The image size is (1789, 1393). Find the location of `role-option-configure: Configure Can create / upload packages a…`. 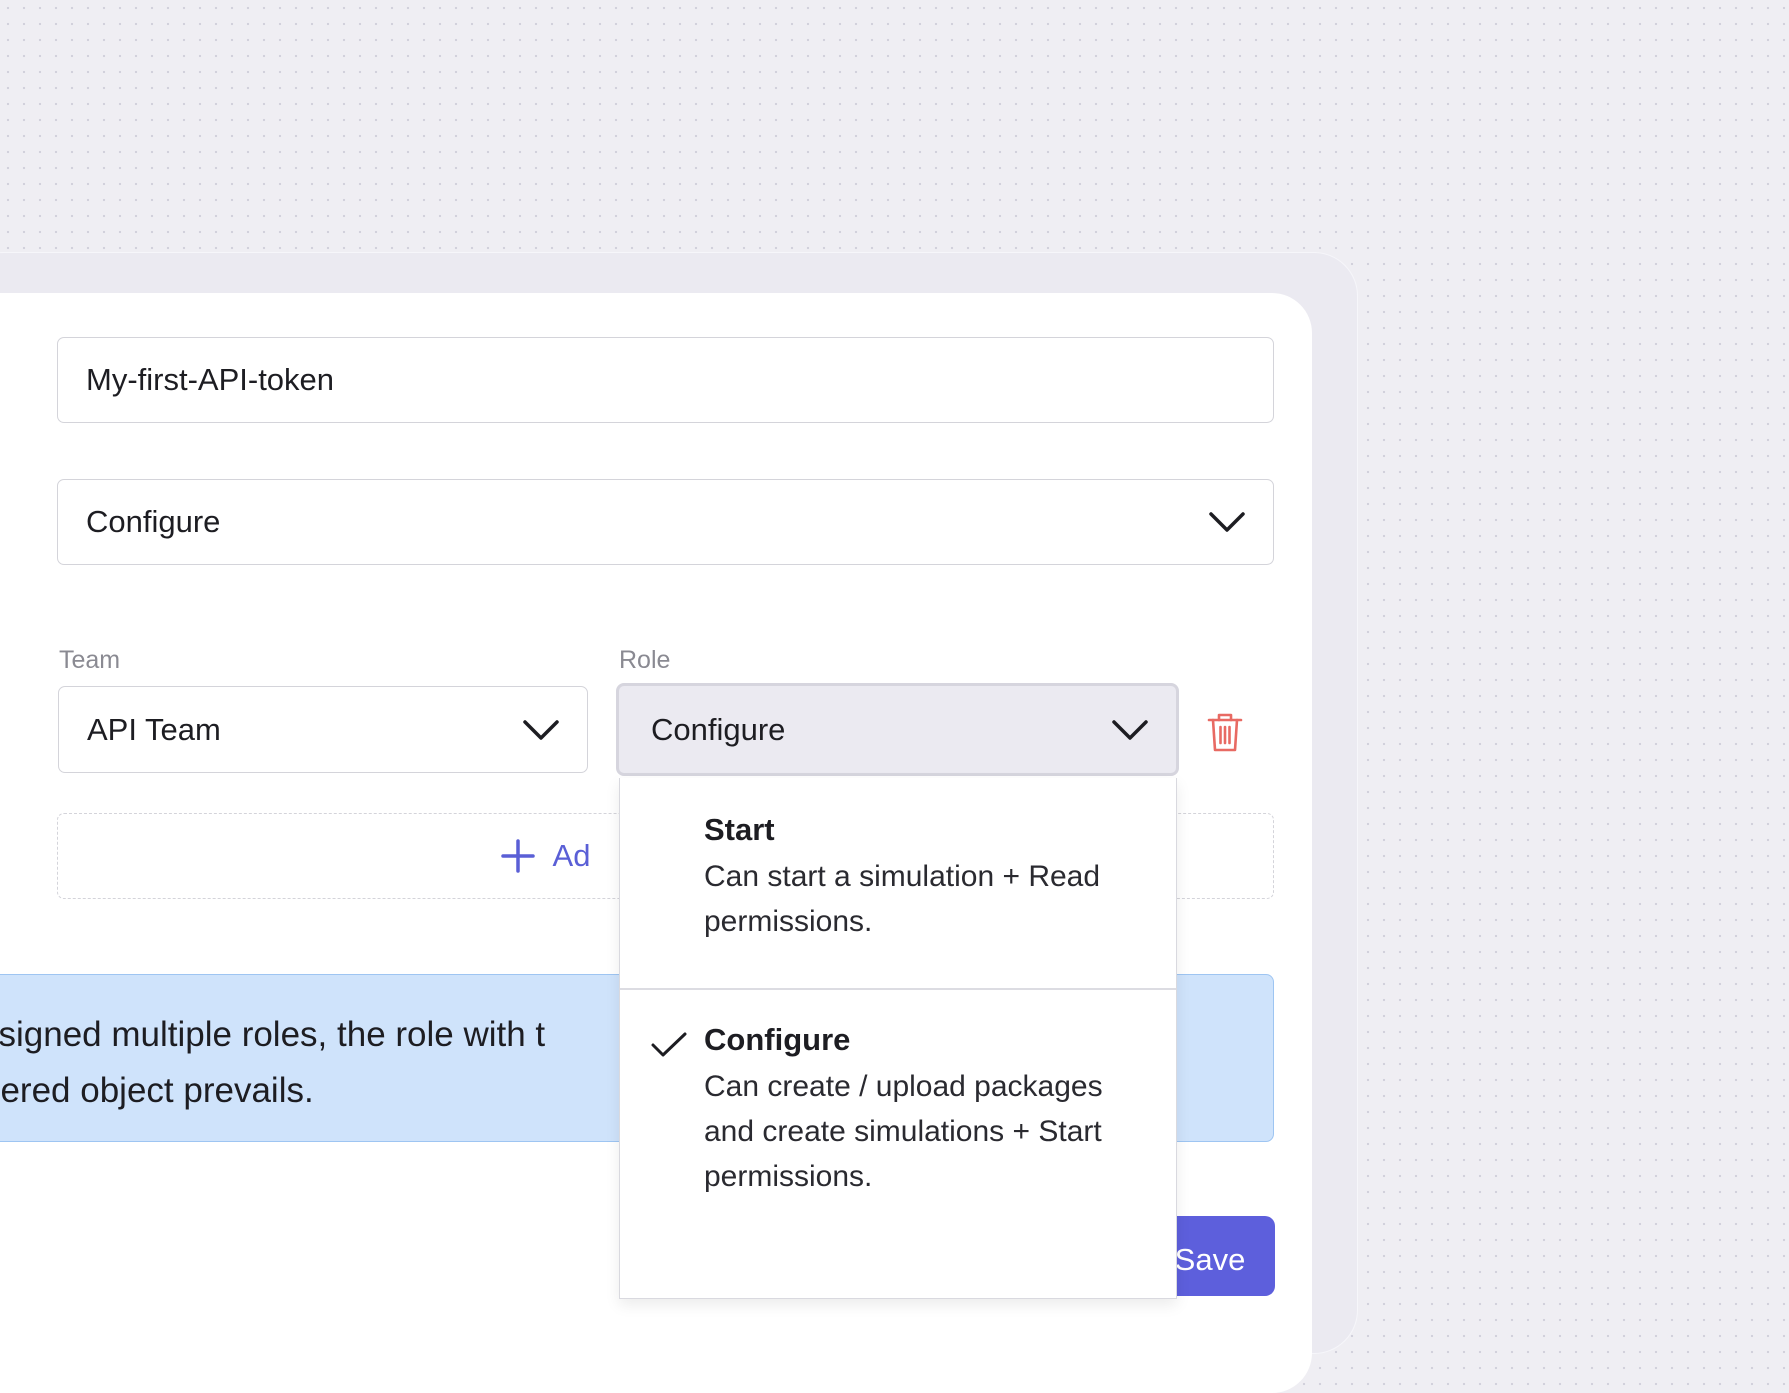

role-option-configure: Configure Can create / upload packages a… is located at coordinates (898, 1110).